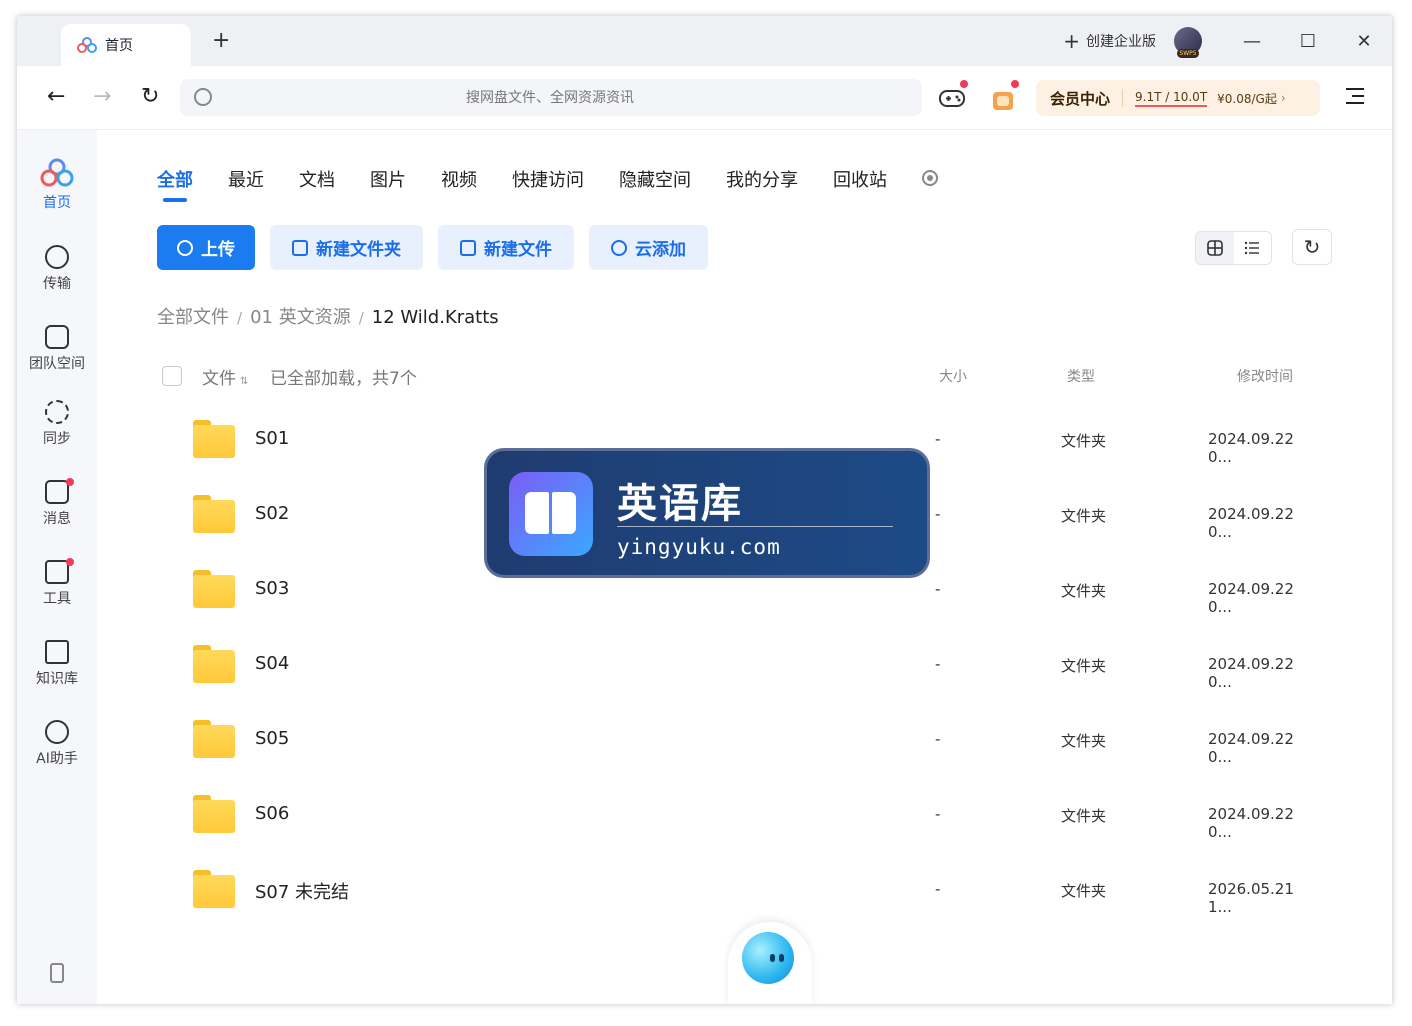  I want to click on file-name: S04, so click(272, 663).